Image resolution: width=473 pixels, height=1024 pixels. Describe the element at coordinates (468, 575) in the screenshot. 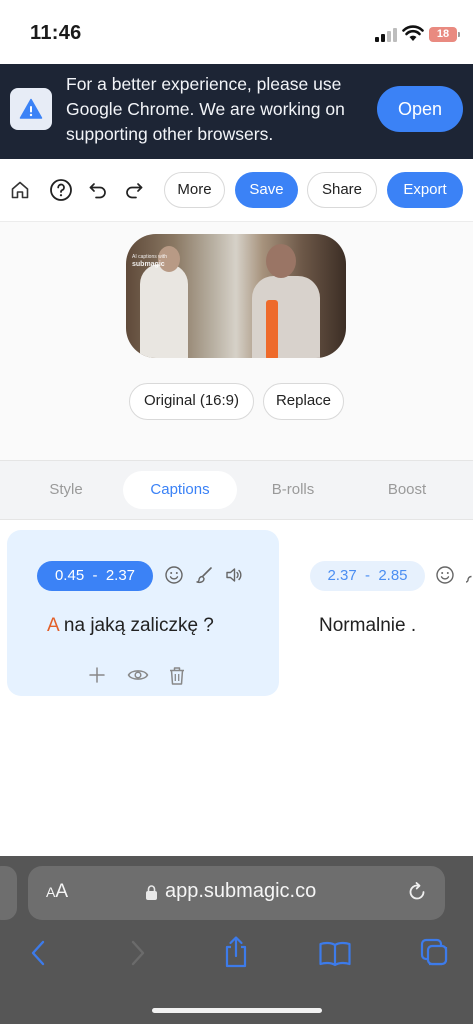

I see `brush-icon-next` at that location.